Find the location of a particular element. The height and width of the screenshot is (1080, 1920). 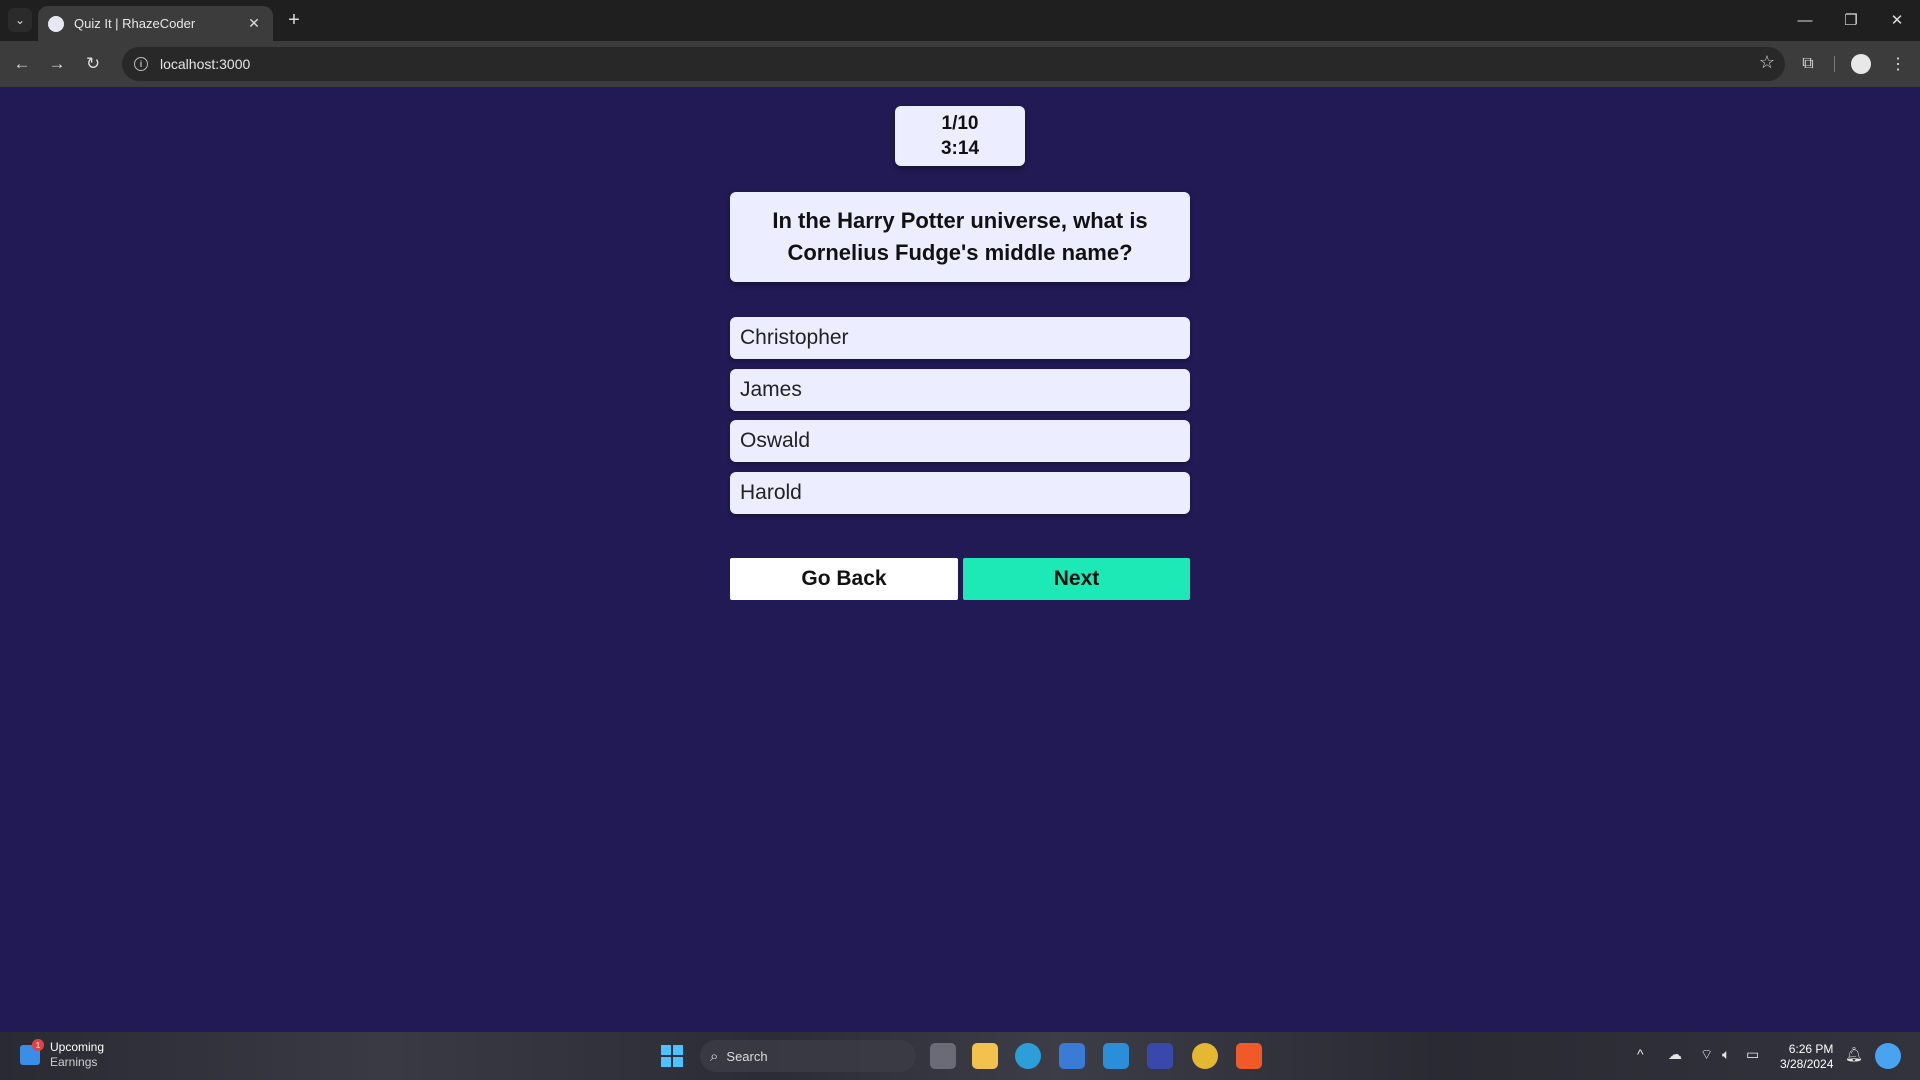

forward-arrow-icon: → is located at coordinates (57, 64).